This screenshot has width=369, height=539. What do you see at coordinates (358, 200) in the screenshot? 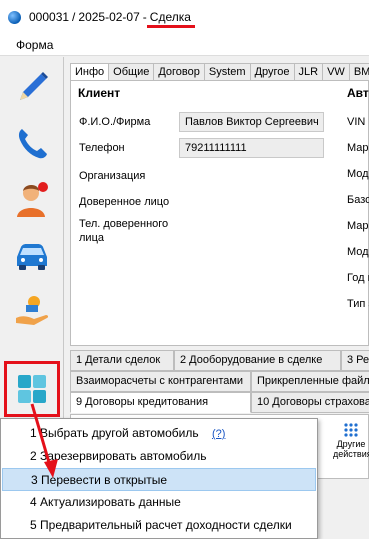
I see `auto-base-label: Базо` at bounding box center [358, 200].